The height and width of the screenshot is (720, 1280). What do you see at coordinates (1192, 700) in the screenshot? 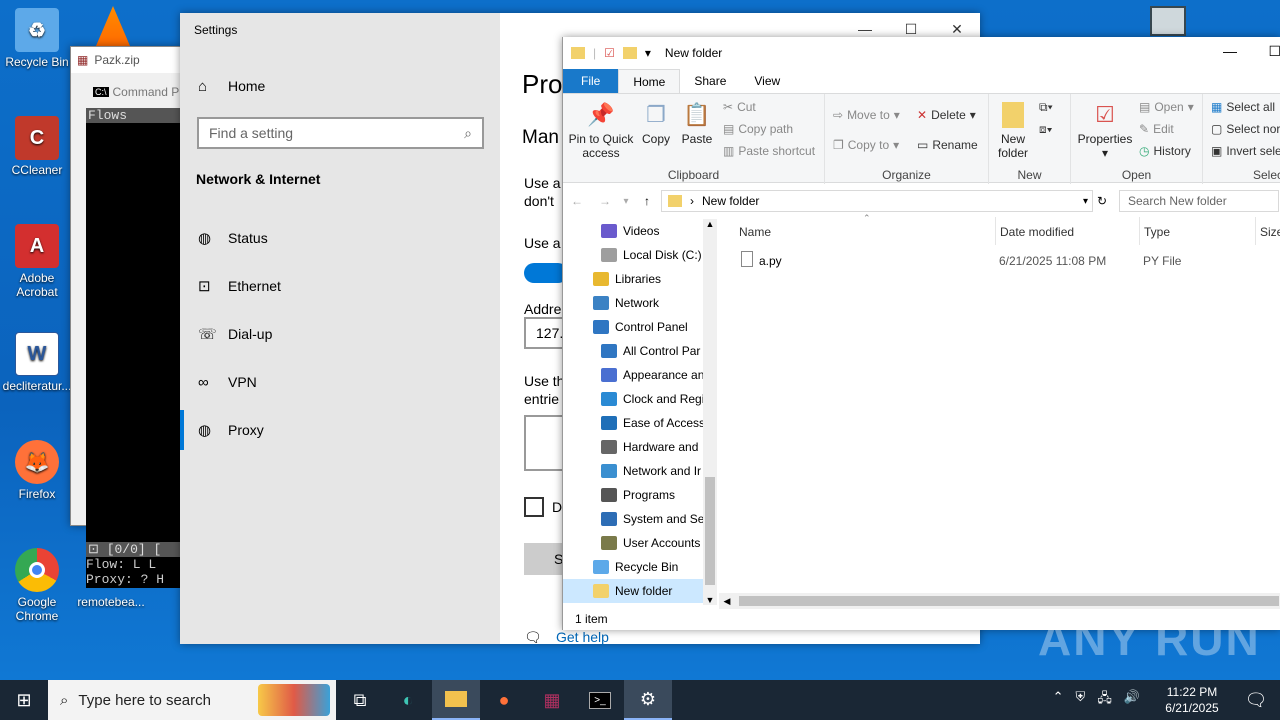
I see `clock: 11:22 PM 6/21/2025` at bounding box center [1192, 700].